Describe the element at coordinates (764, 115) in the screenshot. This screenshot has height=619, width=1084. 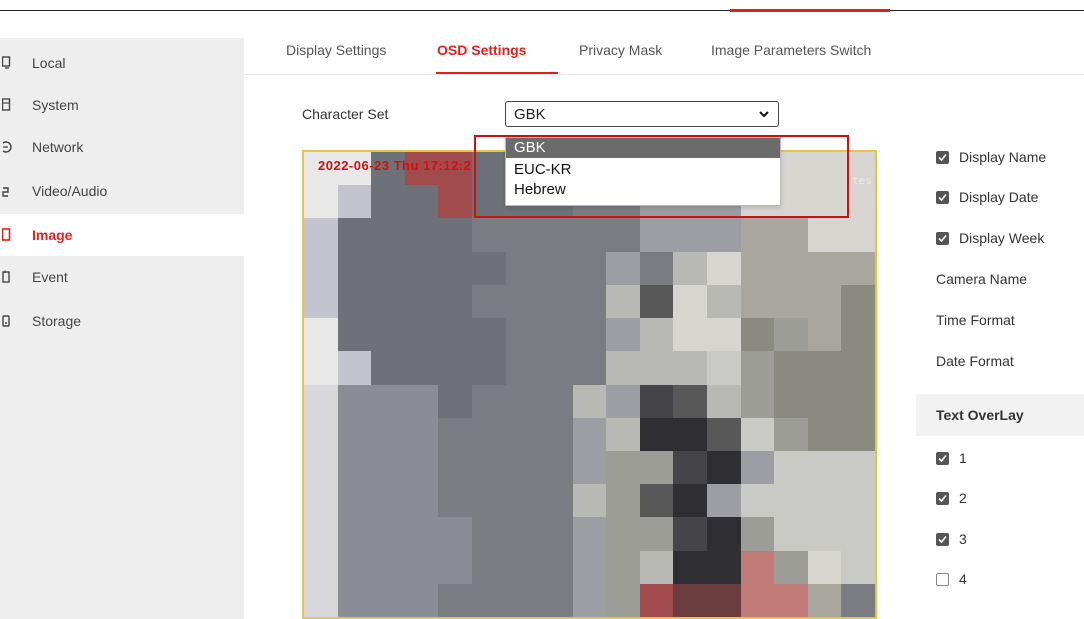
I see `chevron-down-icon` at that location.